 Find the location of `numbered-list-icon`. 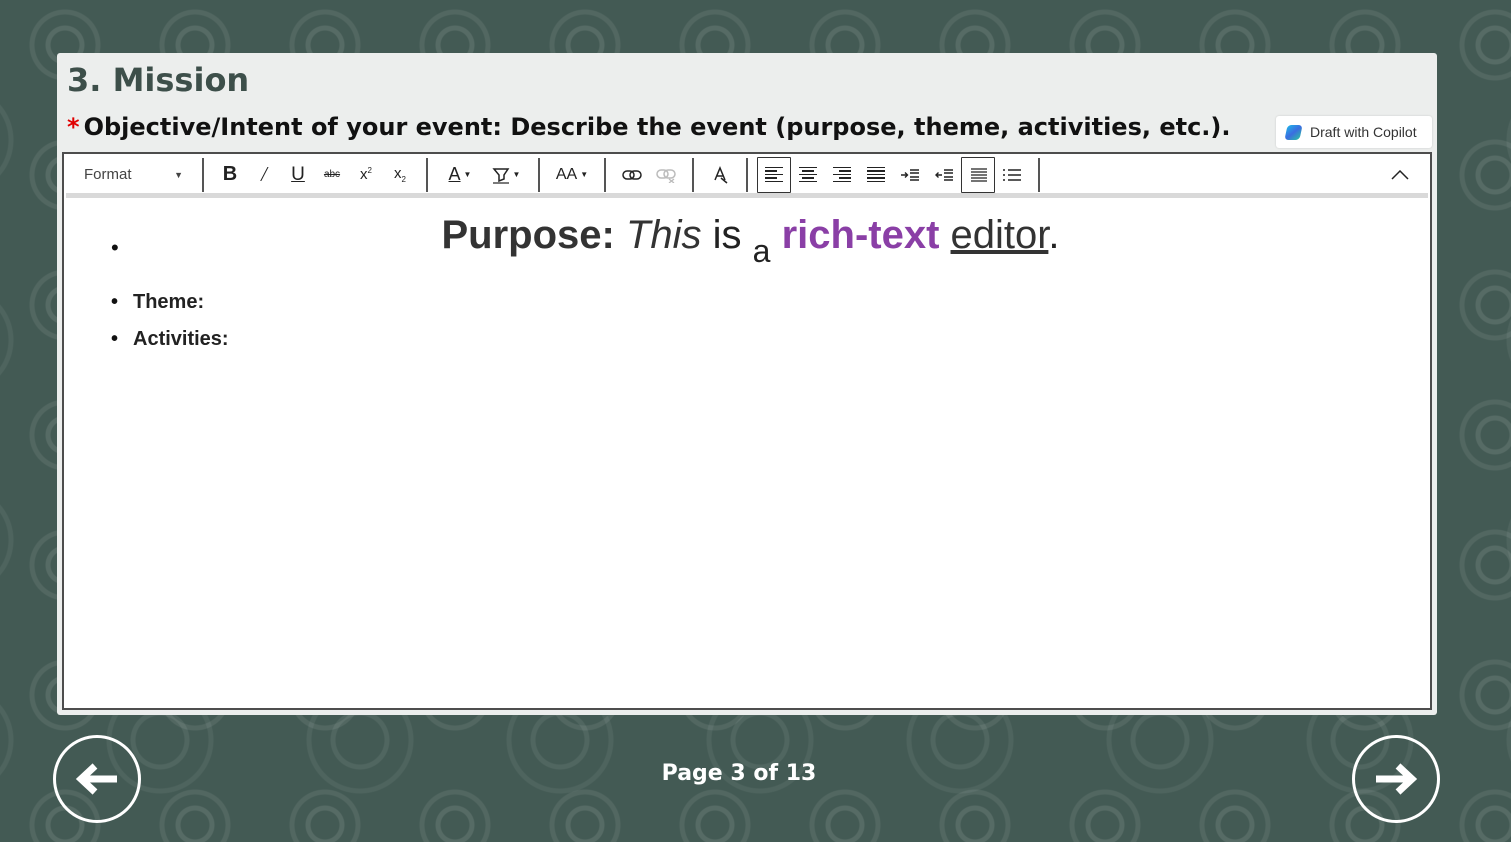

numbered-list-icon is located at coordinates (1012, 174).